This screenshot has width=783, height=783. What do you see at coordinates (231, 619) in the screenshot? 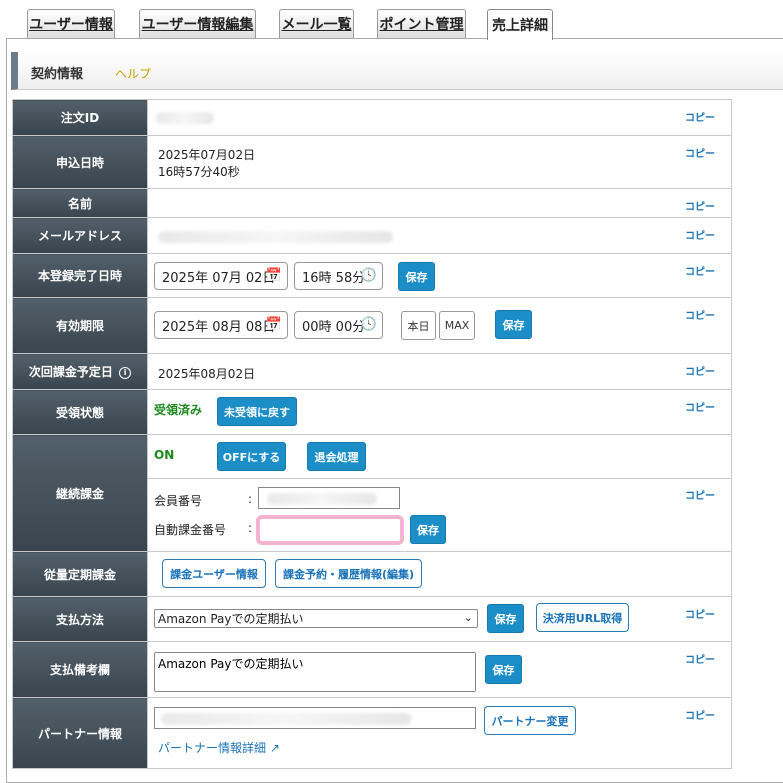
I see `payment-method-selected: Amazon Payでの定期払い` at bounding box center [231, 619].